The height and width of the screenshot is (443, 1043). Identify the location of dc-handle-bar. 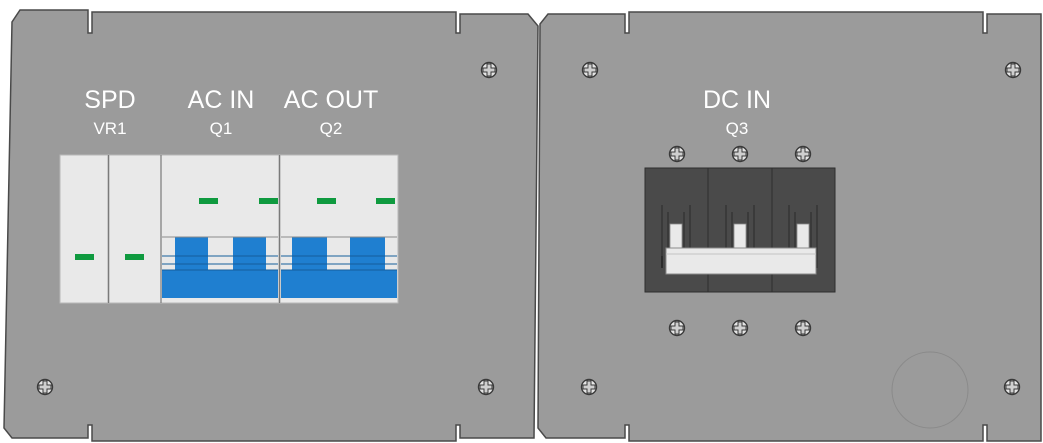
(741, 261).